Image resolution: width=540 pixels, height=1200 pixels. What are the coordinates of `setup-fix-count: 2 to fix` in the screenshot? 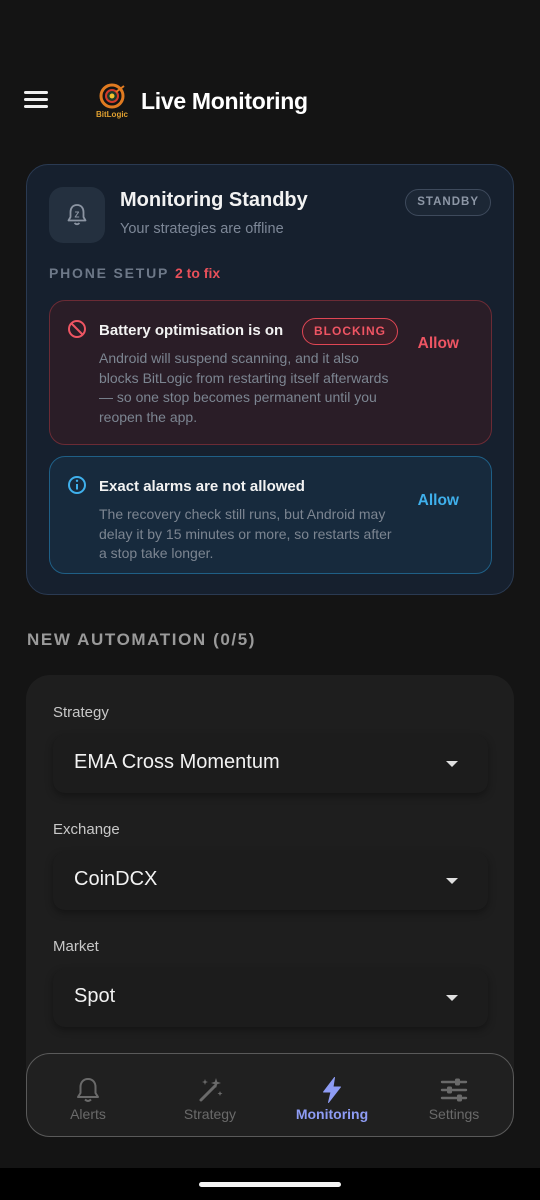 It's located at (198, 273).